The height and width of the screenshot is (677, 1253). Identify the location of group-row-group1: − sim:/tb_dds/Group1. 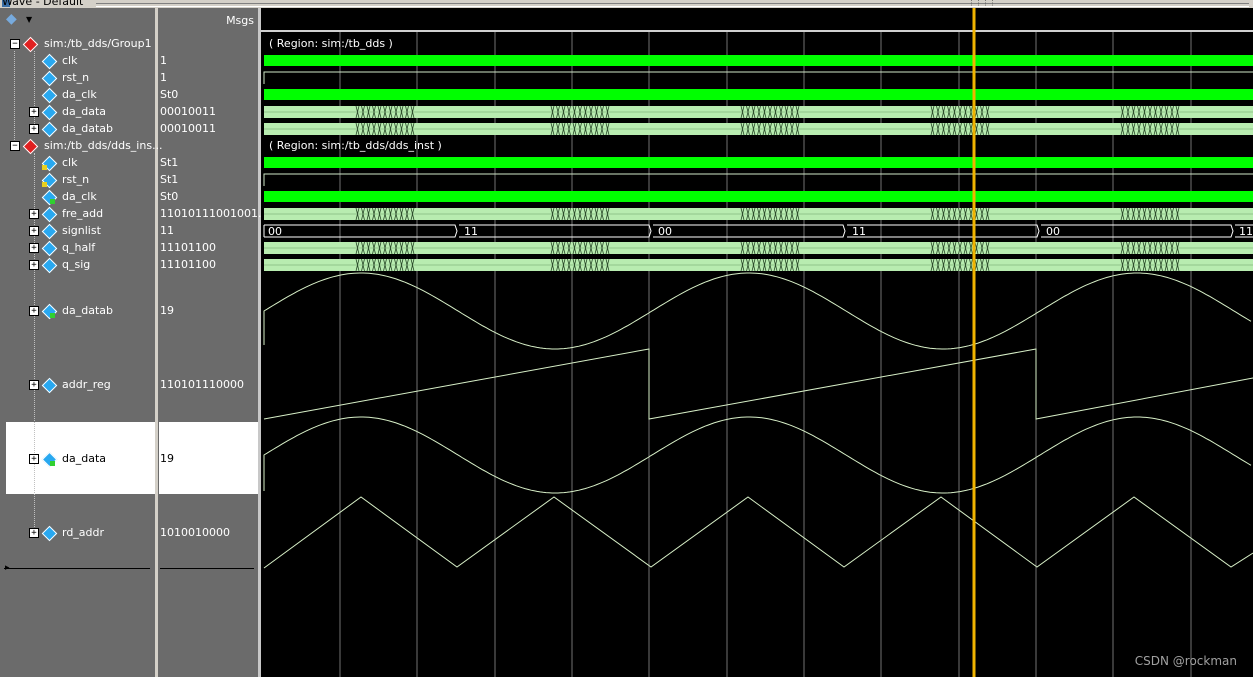
(129, 44).